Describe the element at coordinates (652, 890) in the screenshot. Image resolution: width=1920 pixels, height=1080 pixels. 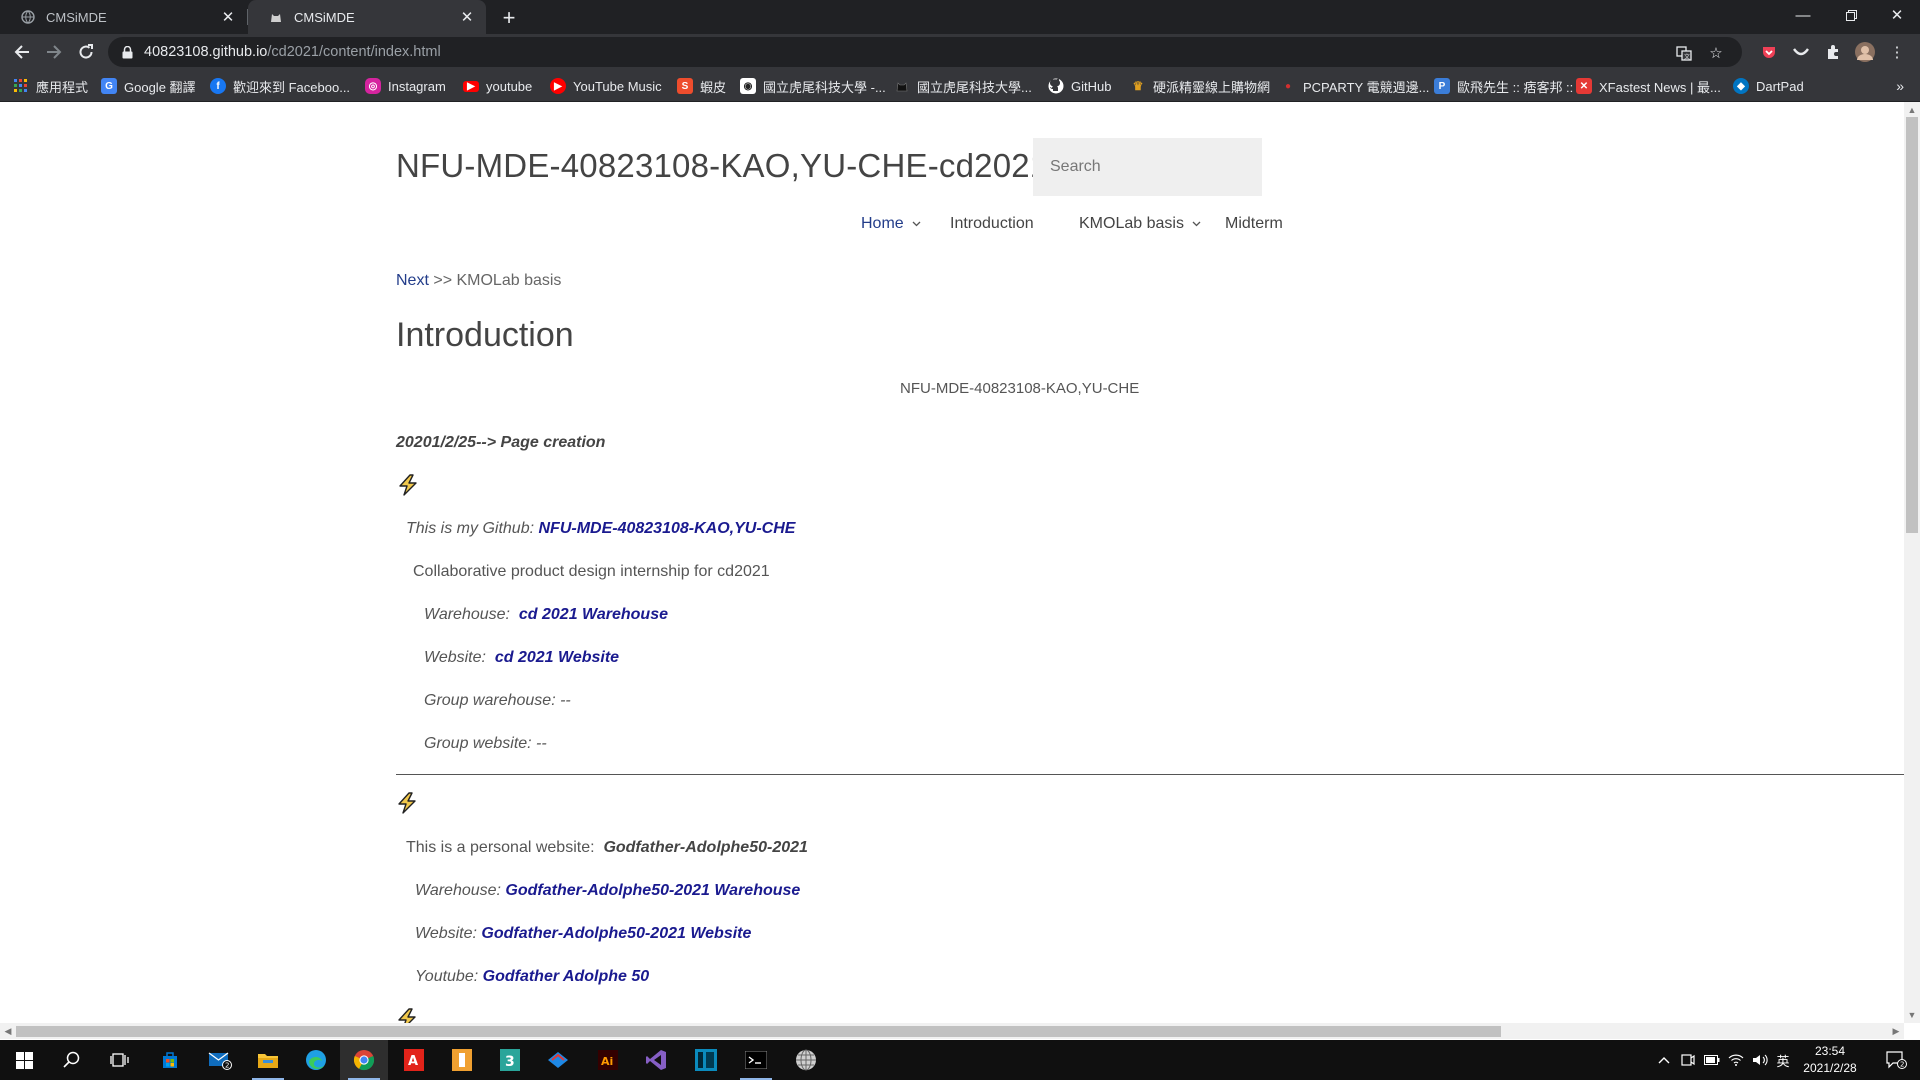
I see `personal-warehouse-link: Godfather-Adolphe50-2021 Warehouse` at that location.